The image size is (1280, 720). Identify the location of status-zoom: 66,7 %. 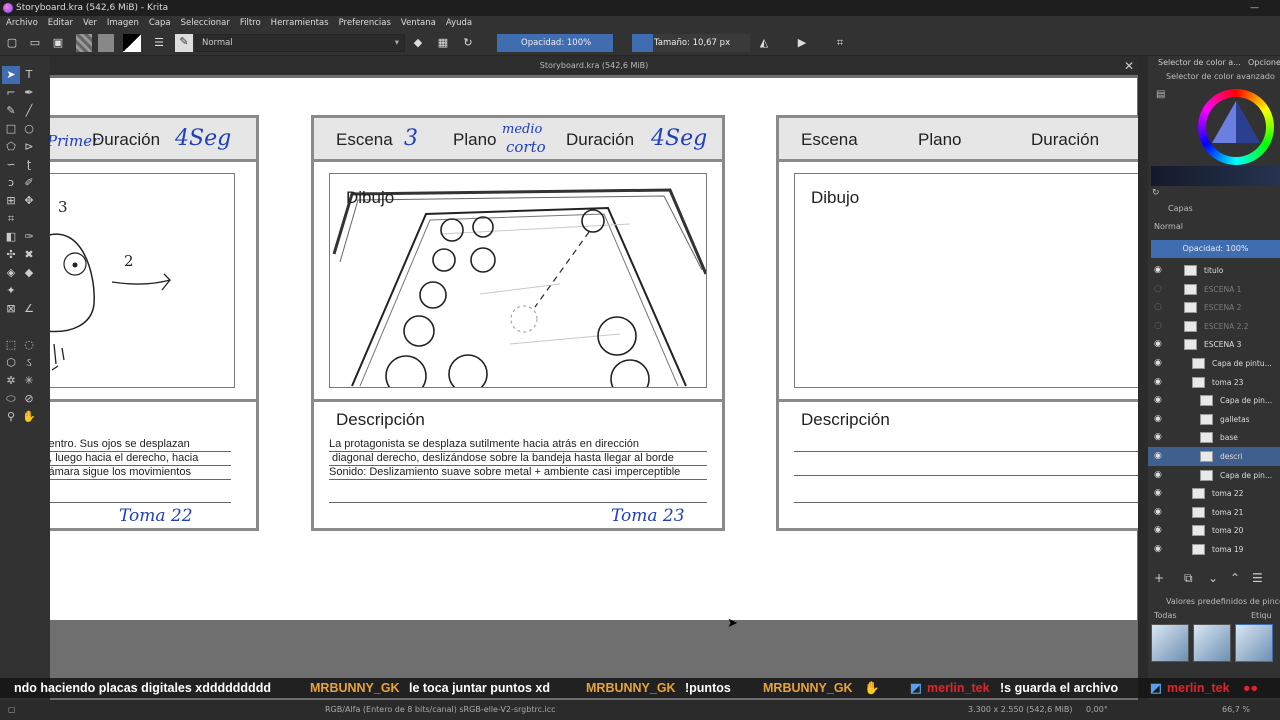
(1236, 710).